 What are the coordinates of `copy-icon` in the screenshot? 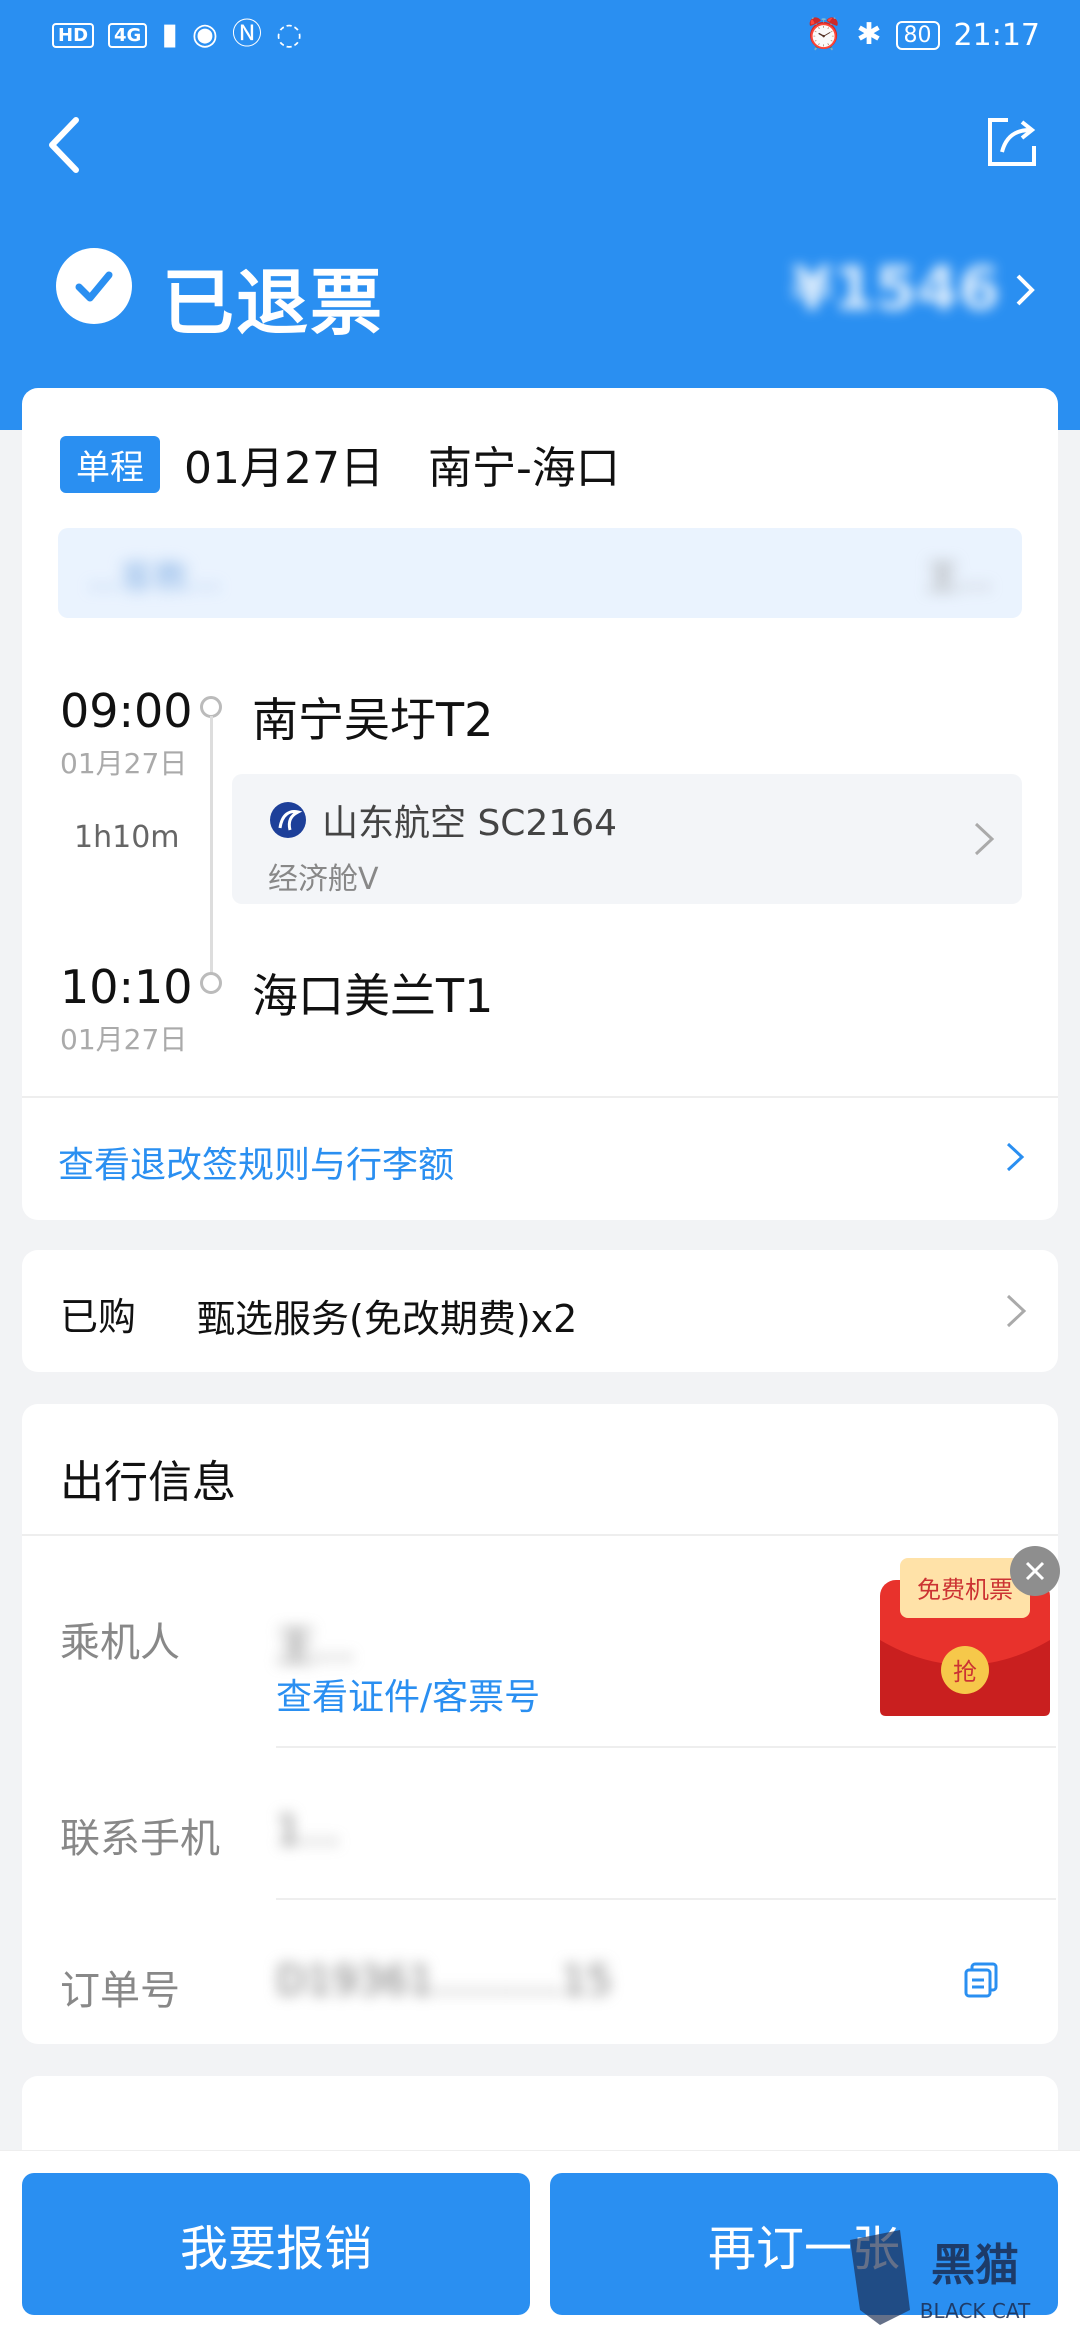 It's located at (982, 1980).